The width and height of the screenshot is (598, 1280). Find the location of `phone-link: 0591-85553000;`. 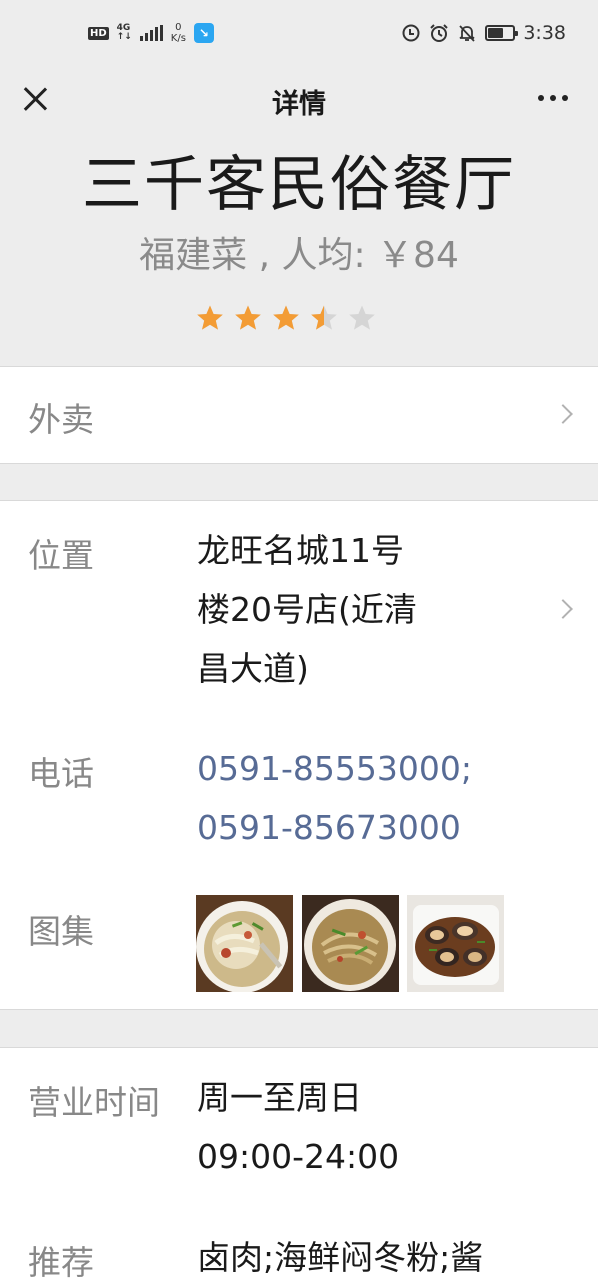

phone-link: 0591-85553000; is located at coordinates (334, 768).